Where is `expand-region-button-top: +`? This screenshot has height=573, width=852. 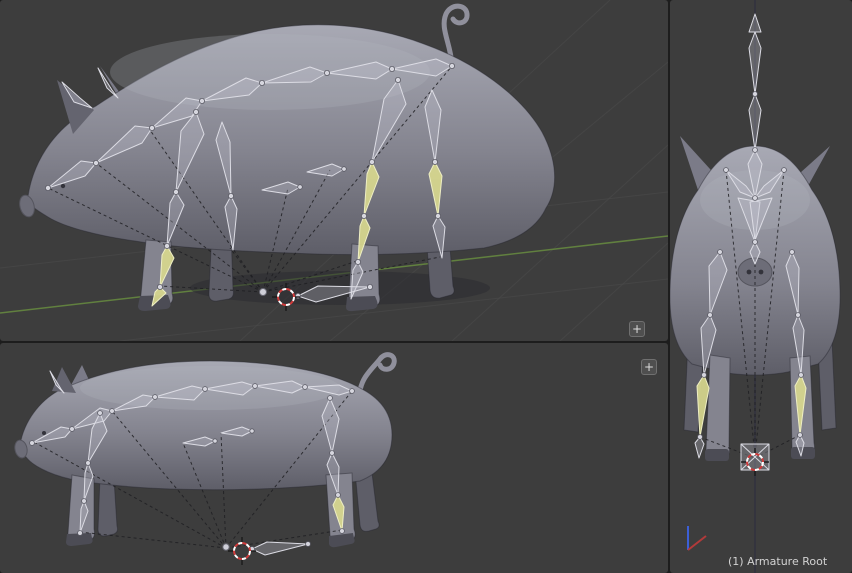 expand-region-button-top: + is located at coordinates (637, 329).